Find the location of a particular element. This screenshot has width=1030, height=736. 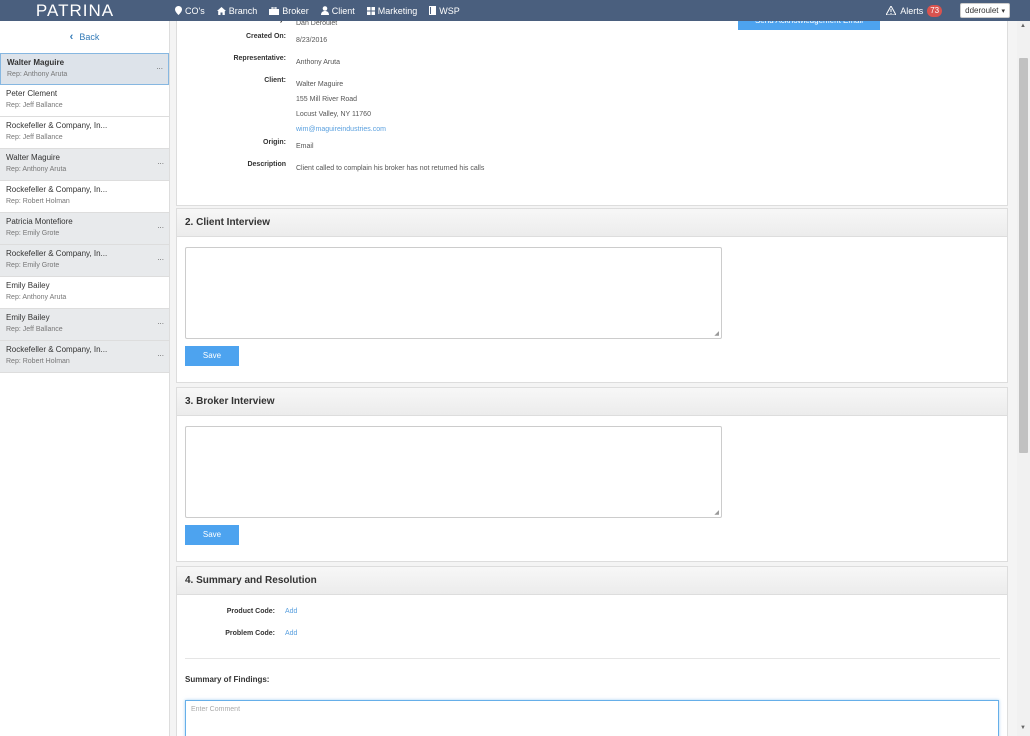

book-icon is located at coordinates (433, 10).